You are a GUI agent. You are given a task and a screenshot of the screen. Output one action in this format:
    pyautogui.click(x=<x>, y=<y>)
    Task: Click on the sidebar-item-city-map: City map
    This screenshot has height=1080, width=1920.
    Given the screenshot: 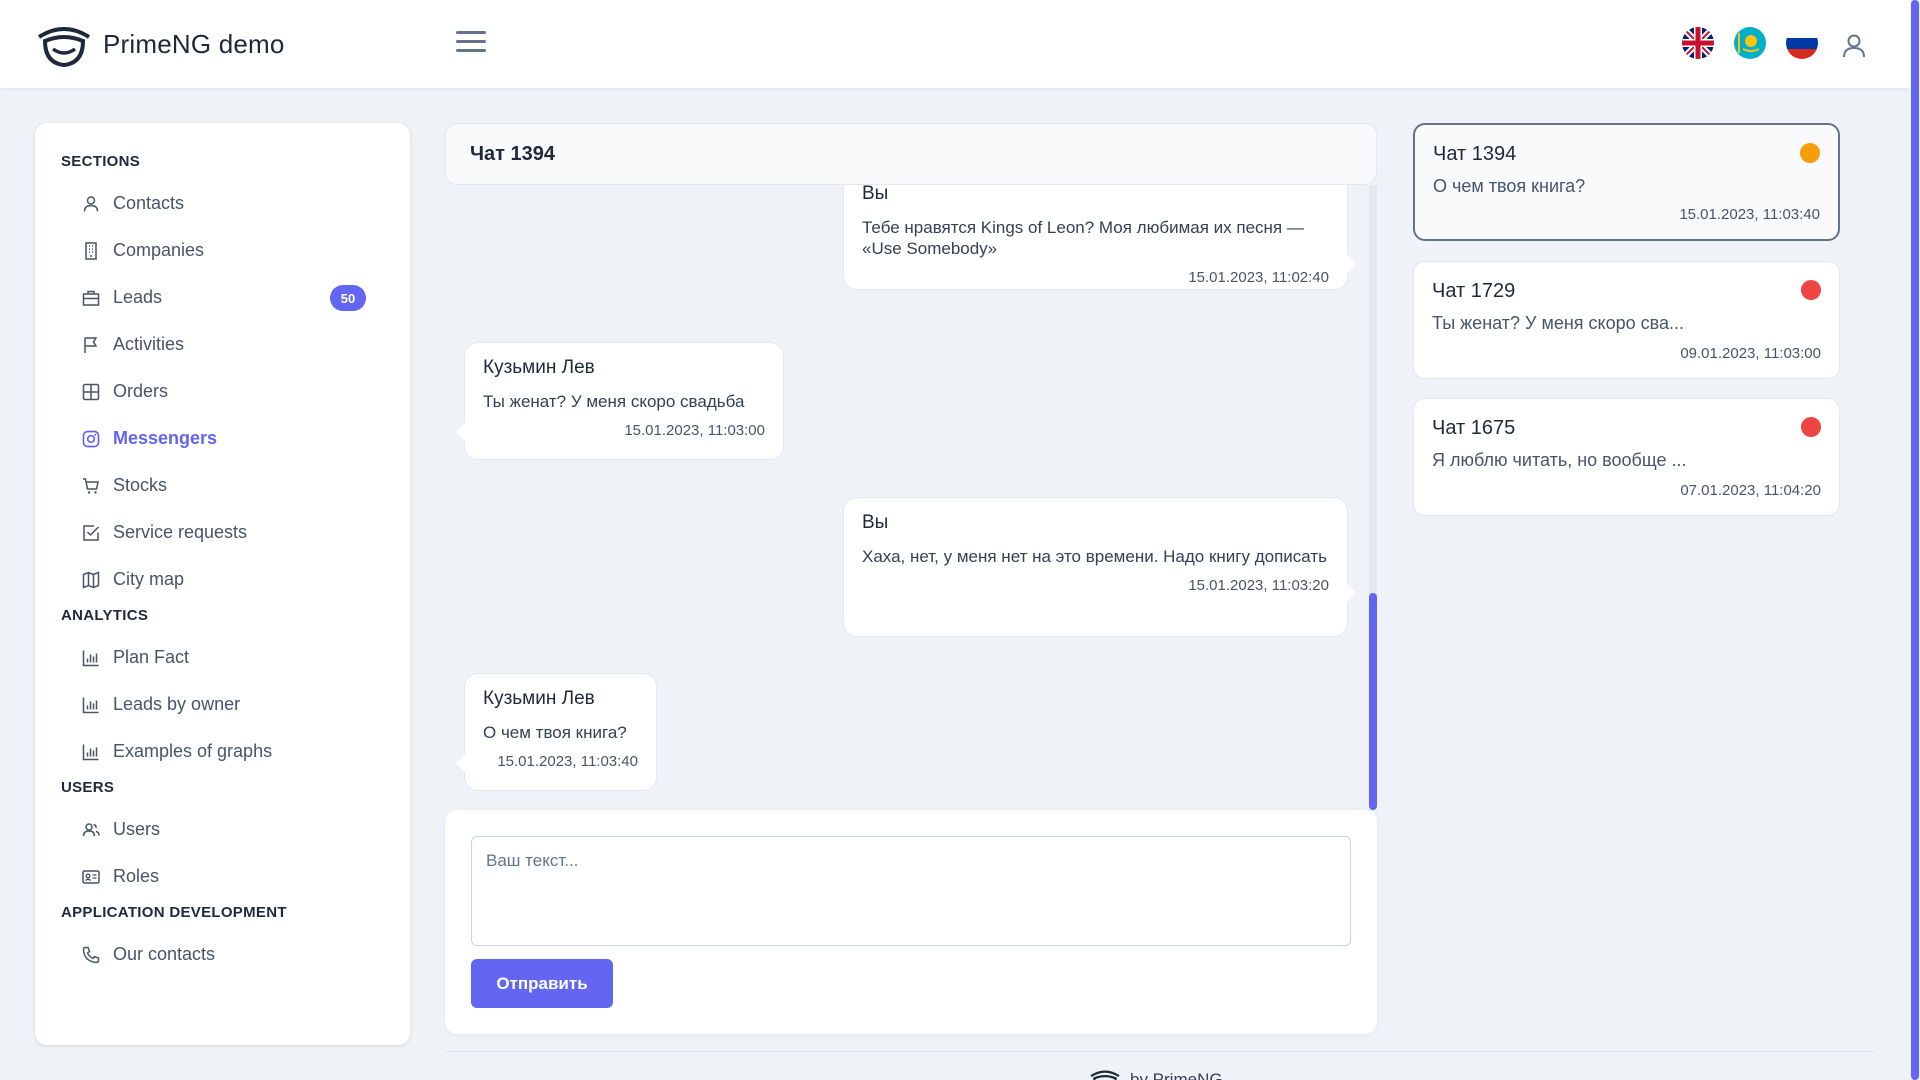 What is the action you would take?
    pyautogui.click(x=222, y=579)
    